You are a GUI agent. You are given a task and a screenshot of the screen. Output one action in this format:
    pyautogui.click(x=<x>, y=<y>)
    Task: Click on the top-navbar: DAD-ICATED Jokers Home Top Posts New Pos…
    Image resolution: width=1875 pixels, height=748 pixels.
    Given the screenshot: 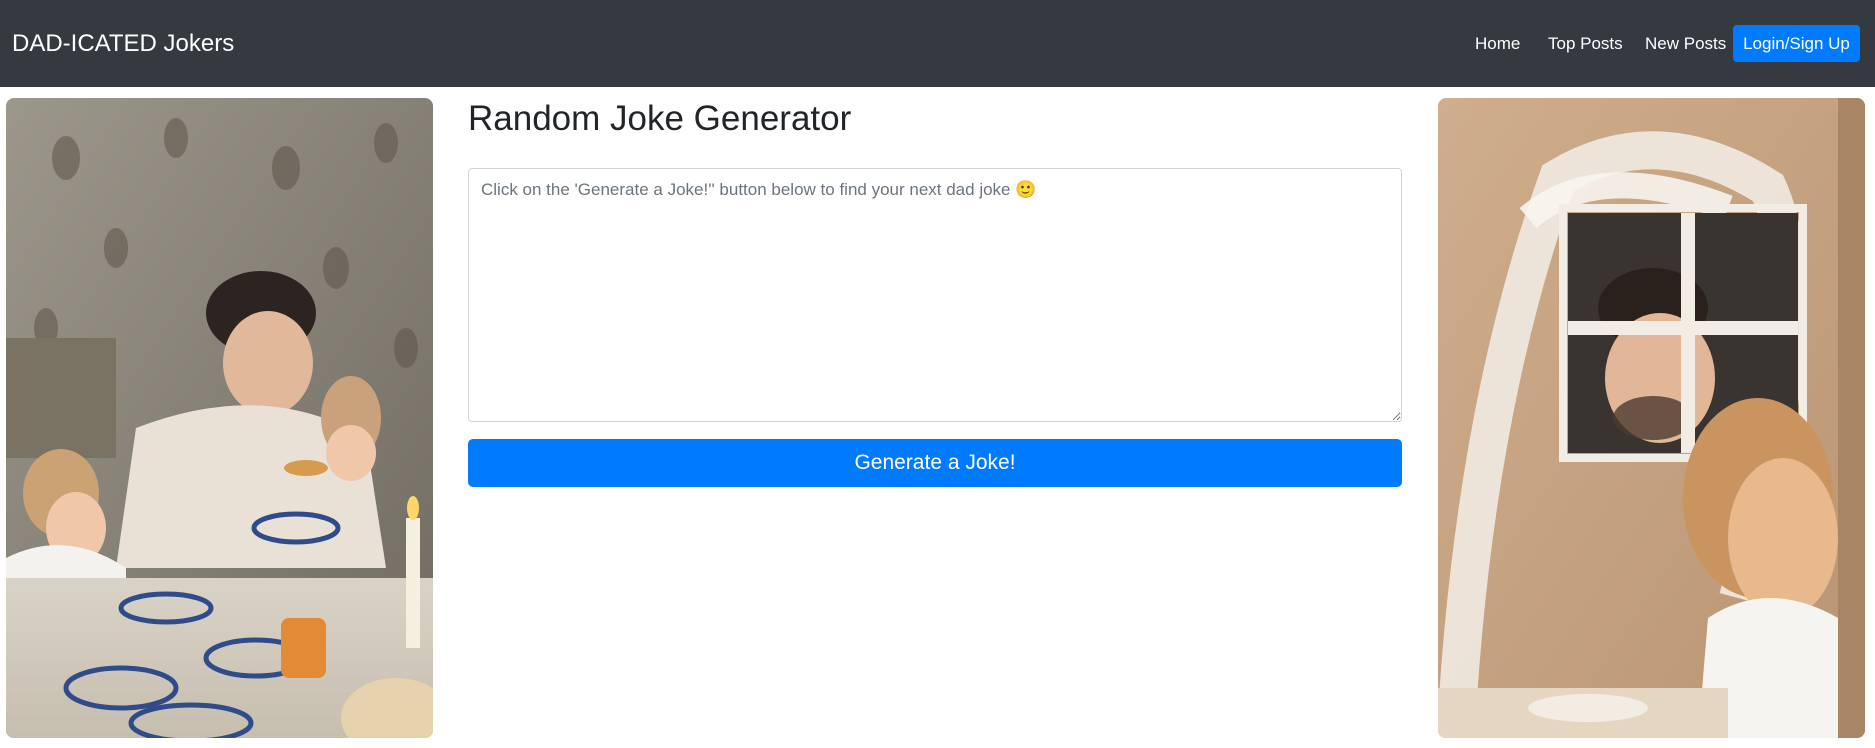 What is the action you would take?
    pyautogui.click(x=937, y=43)
    